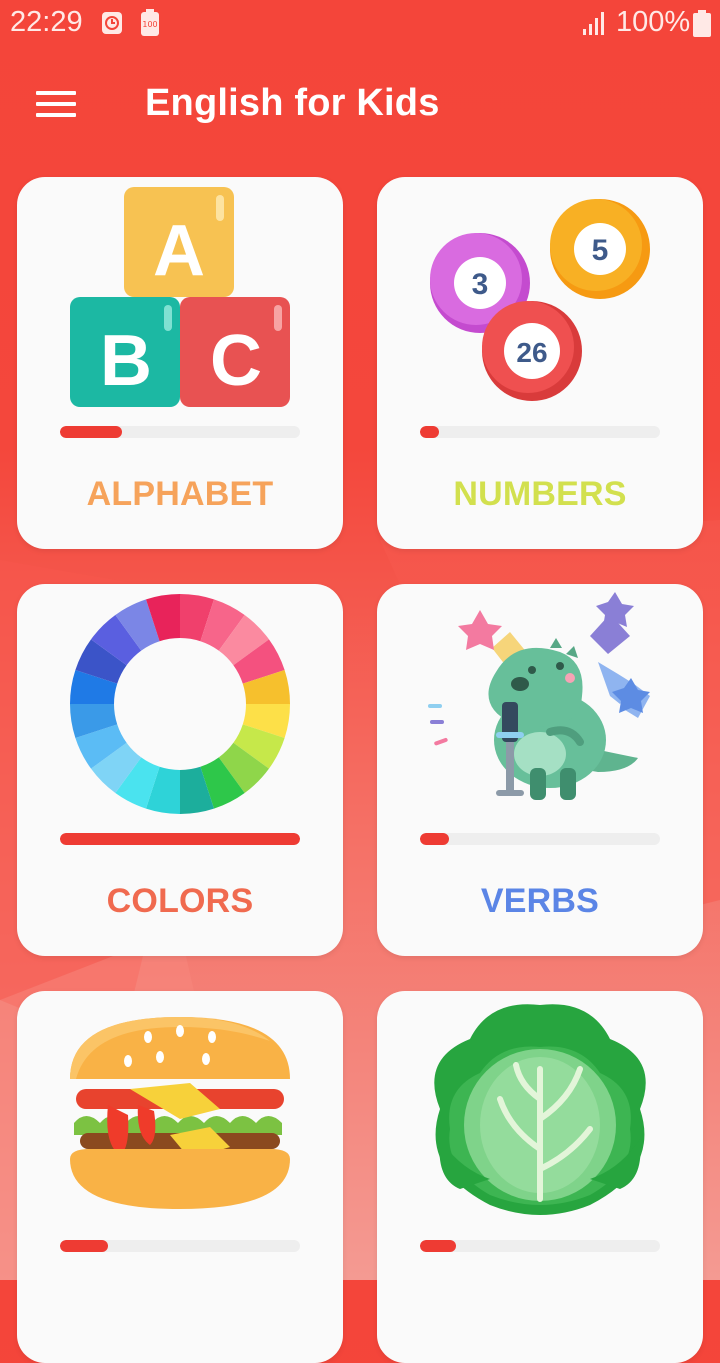 The height and width of the screenshot is (1363, 720). I want to click on svg-text: 100, so click(149, 24).